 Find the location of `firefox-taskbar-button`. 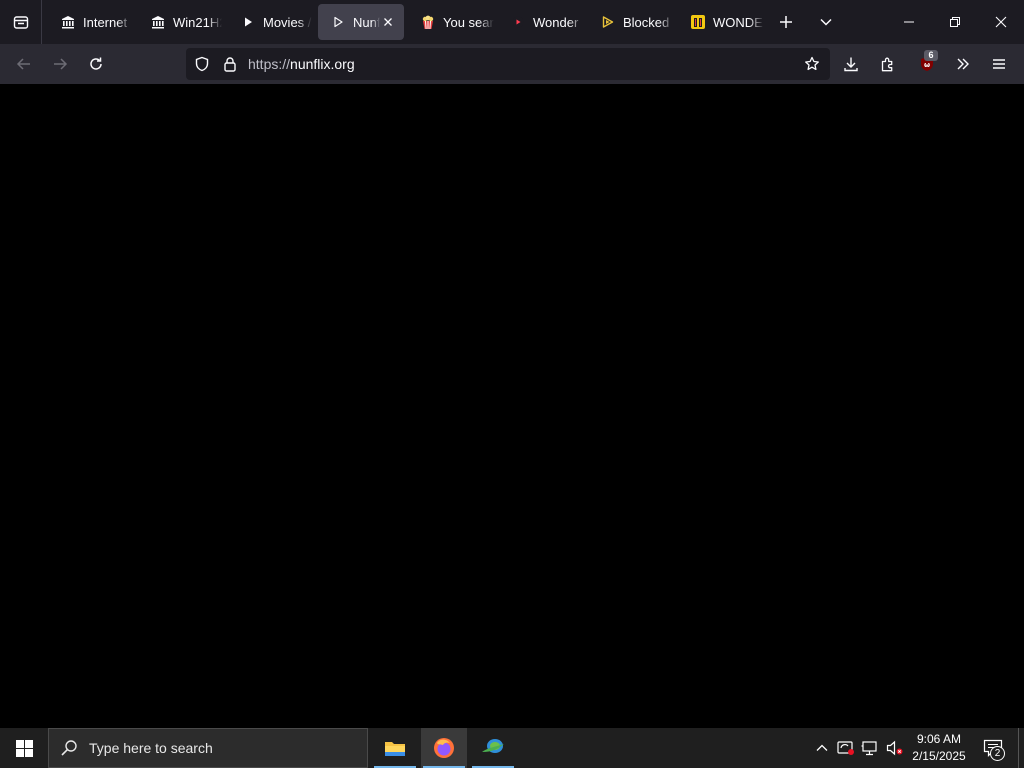

firefox-taskbar-button is located at coordinates (444, 748).